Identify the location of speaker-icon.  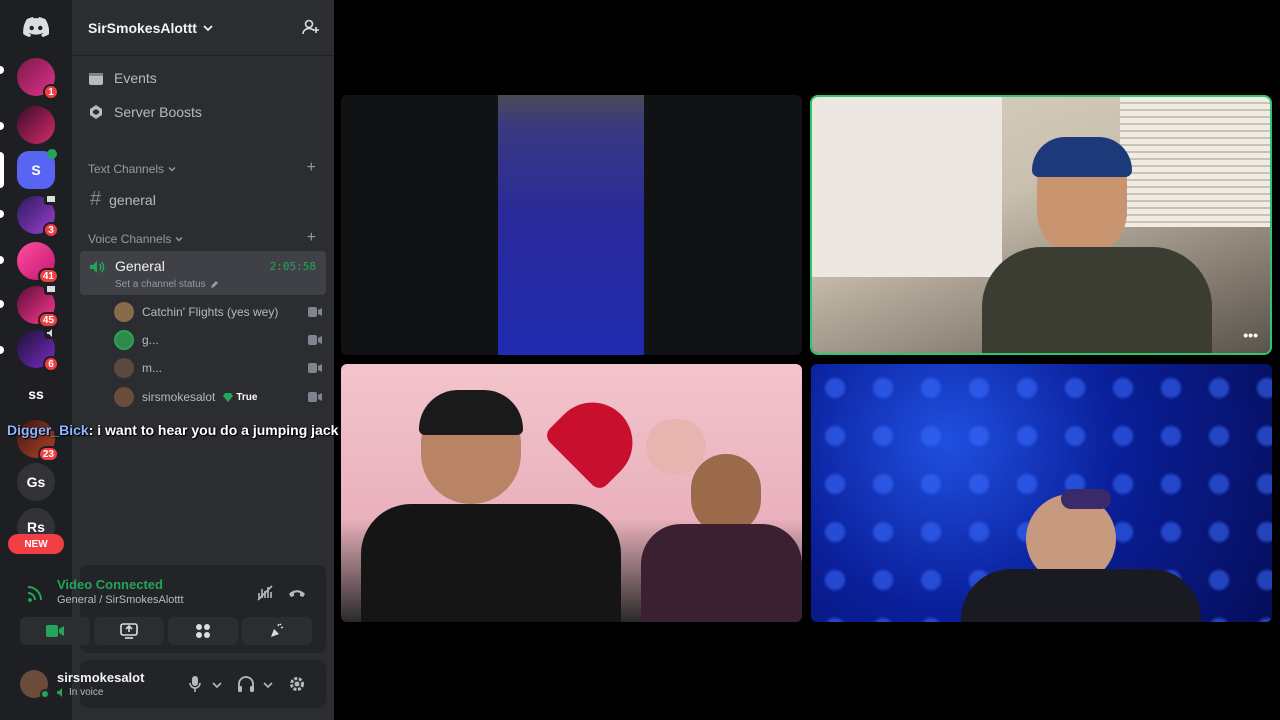
(97, 267).